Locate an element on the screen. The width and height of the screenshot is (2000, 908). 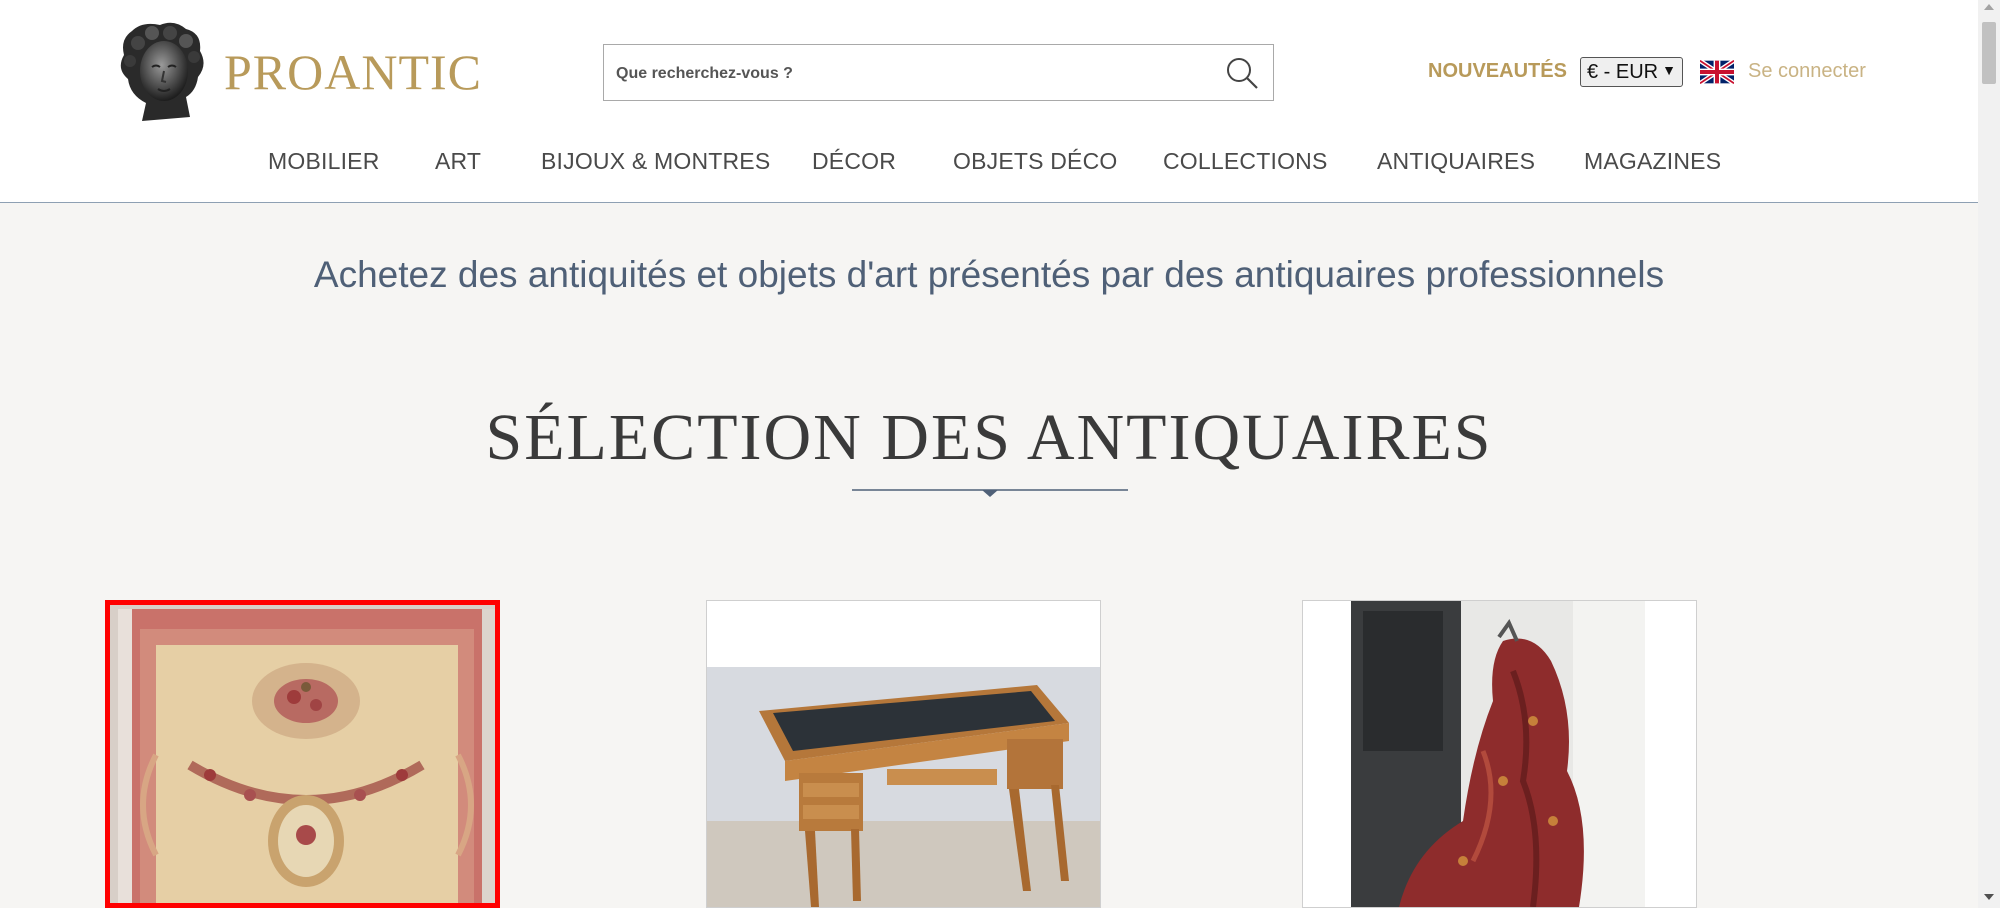
scrollbar-down-arrow is located at coordinates (1989, 897).